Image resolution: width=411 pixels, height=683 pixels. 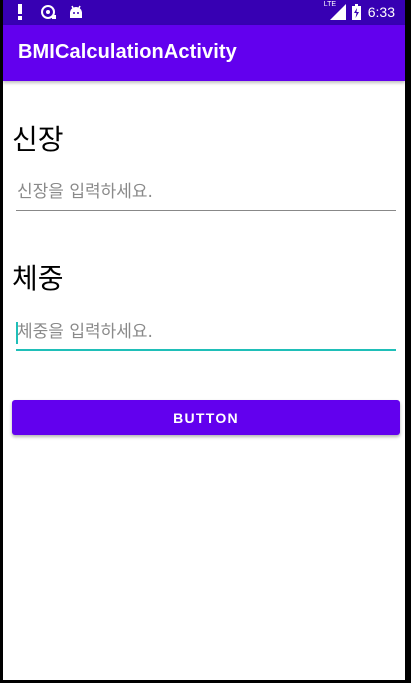 What do you see at coordinates (20, 12) in the screenshot?
I see `alert-icon` at bounding box center [20, 12].